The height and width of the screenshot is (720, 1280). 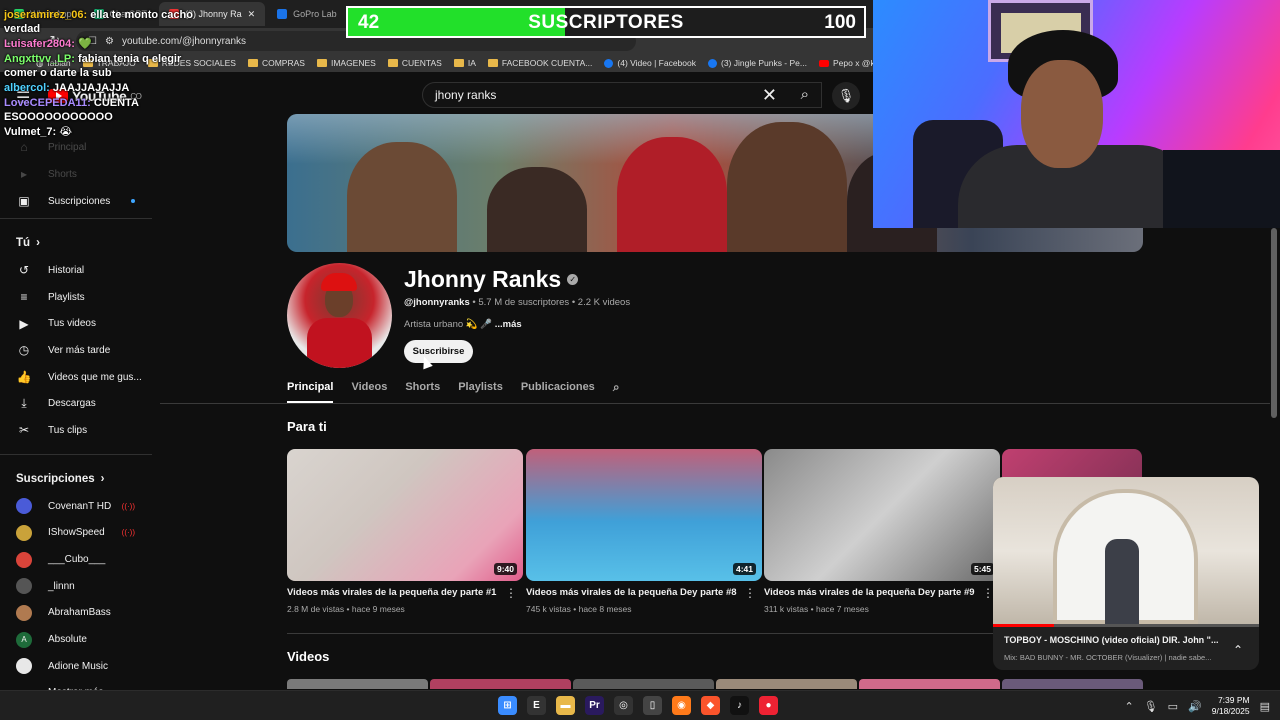 What do you see at coordinates (622, 95) in the screenshot?
I see `search-input: jhony ranks ✕ ⌕` at bounding box center [622, 95].